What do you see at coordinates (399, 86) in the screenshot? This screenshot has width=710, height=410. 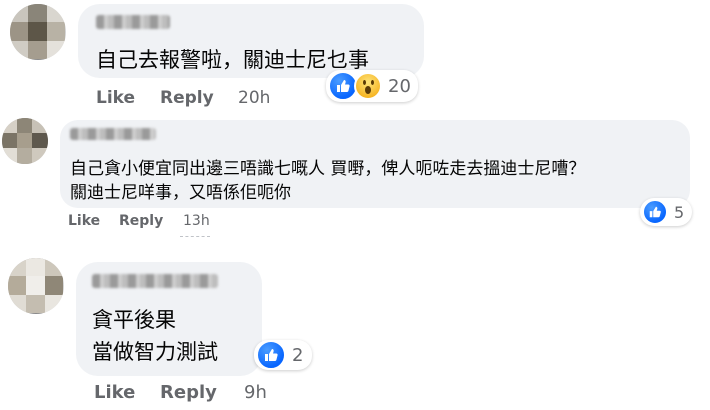 I see `reaction-count: 20` at bounding box center [399, 86].